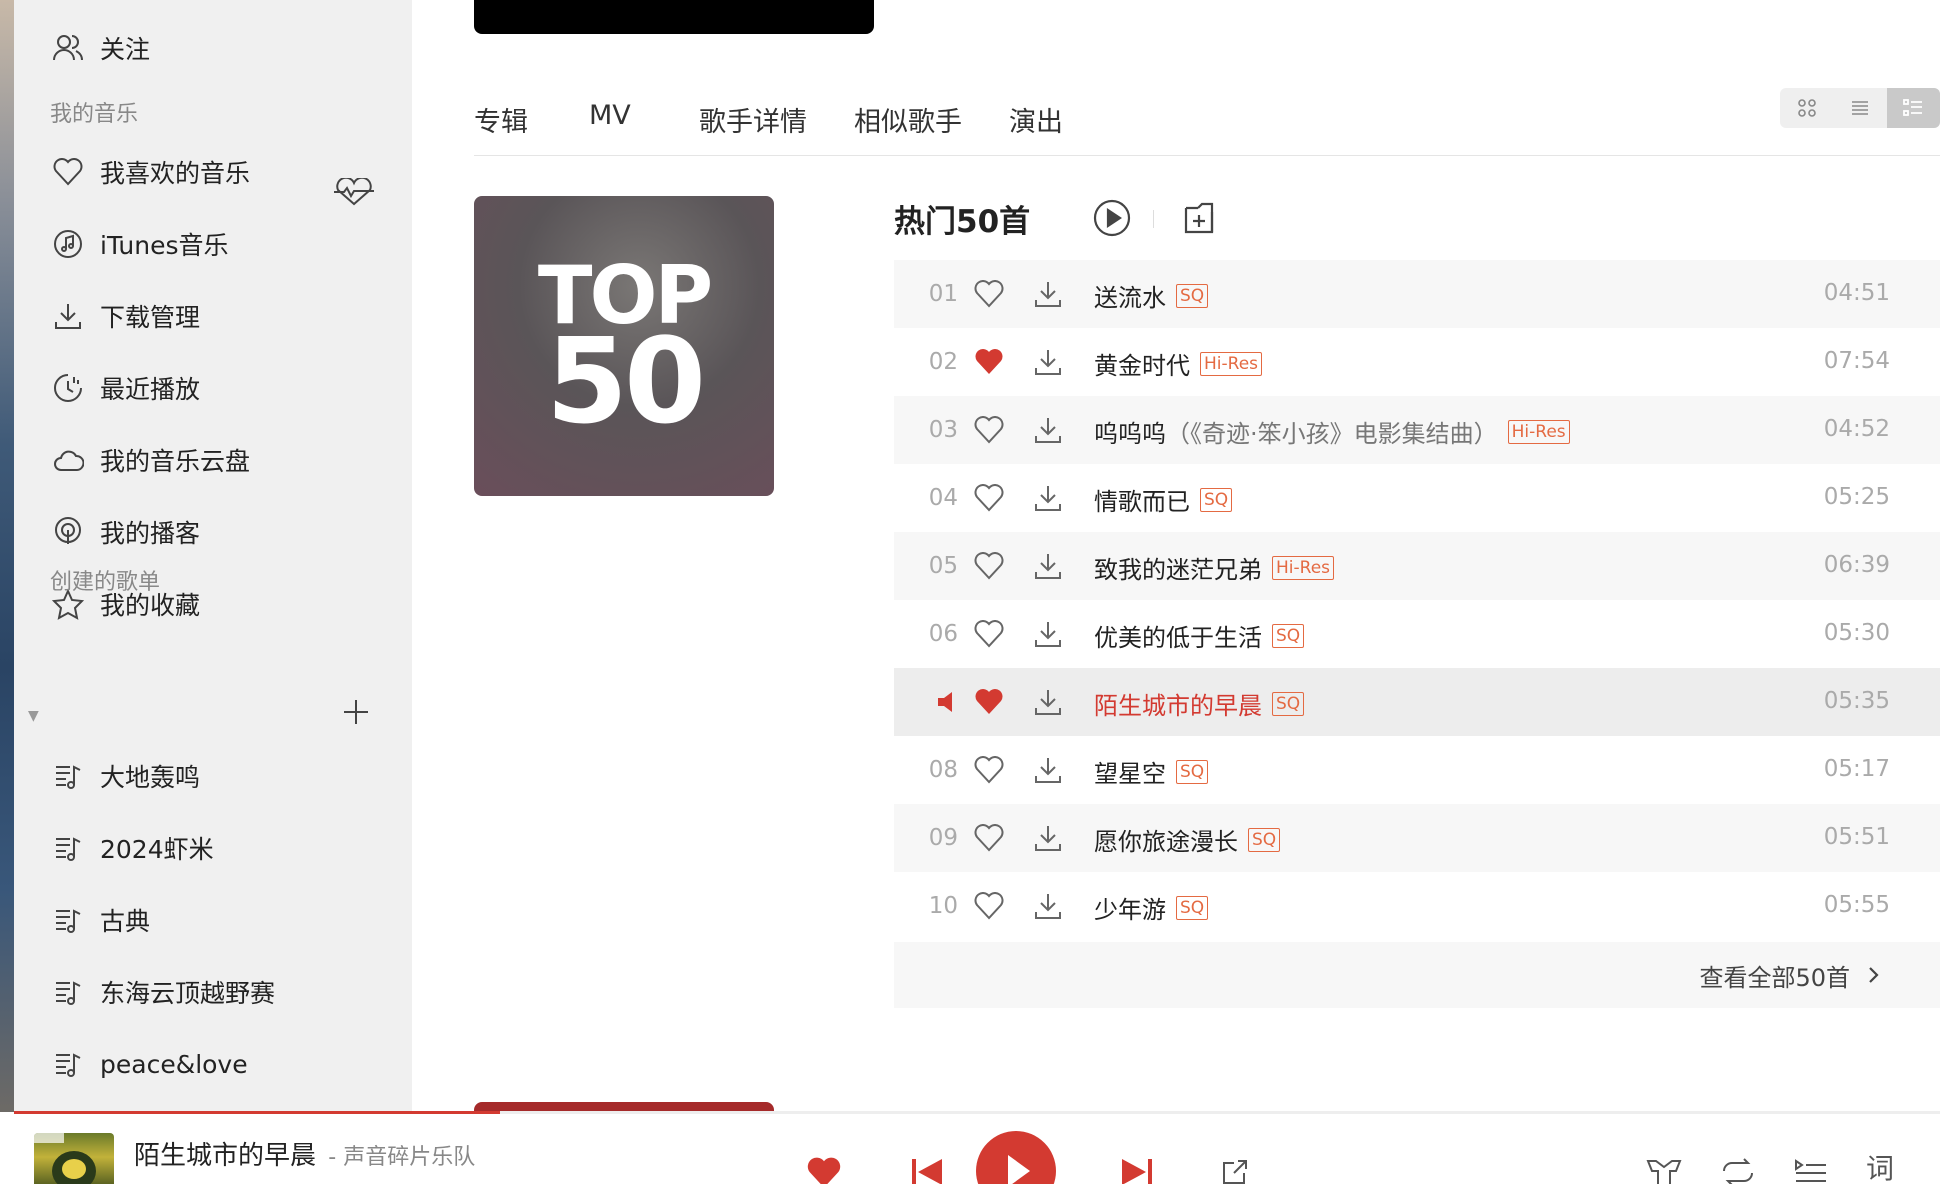 The height and width of the screenshot is (1184, 1940). I want to click on heartbeat-mode-icon, so click(354, 192).